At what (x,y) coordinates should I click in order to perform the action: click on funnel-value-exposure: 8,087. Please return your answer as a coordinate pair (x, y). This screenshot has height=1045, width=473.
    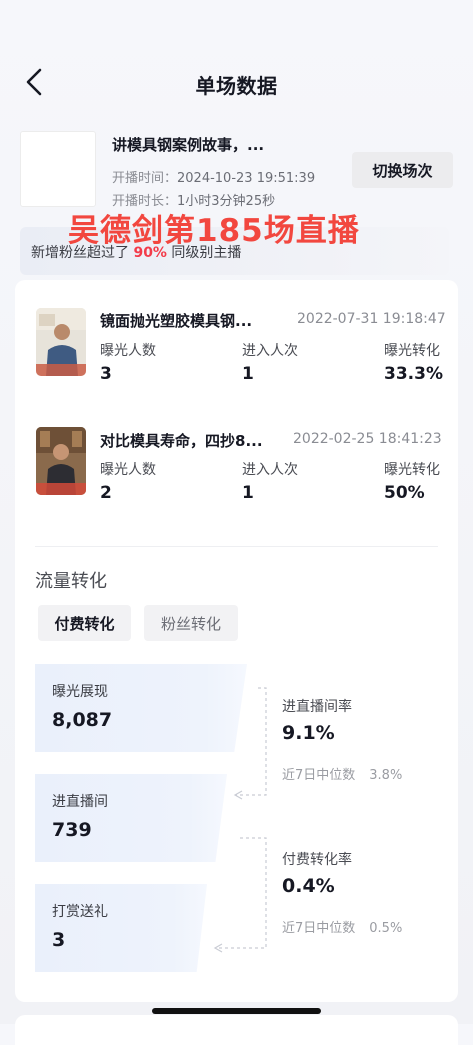
    Looking at the image, I should click on (82, 720).